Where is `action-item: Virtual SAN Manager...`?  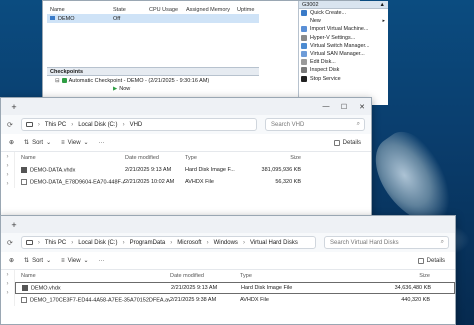
action-item: Virtual SAN Manager... is located at coordinates (343, 54).